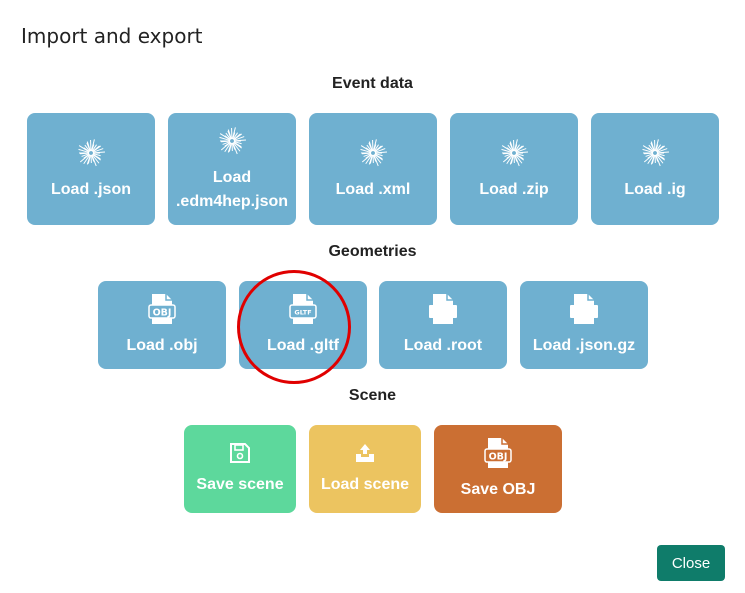 The width and height of the screenshot is (745, 593). I want to click on section-title-scene: Scene, so click(372, 395).